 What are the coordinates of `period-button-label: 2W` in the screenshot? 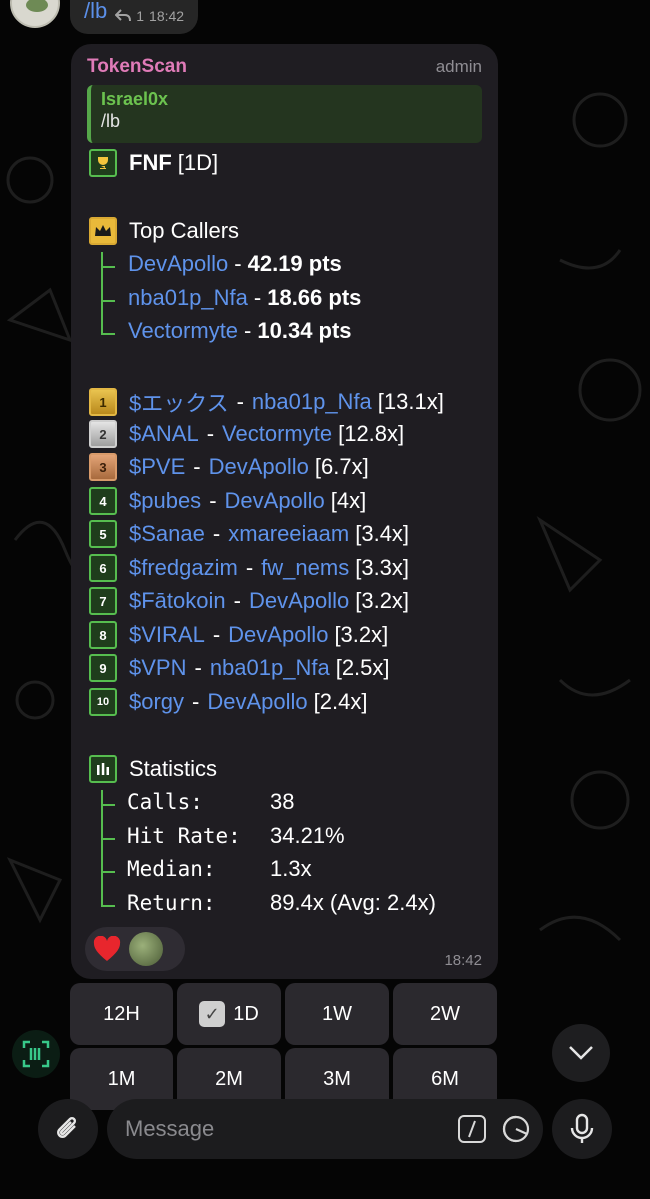 It's located at (445, 1013).